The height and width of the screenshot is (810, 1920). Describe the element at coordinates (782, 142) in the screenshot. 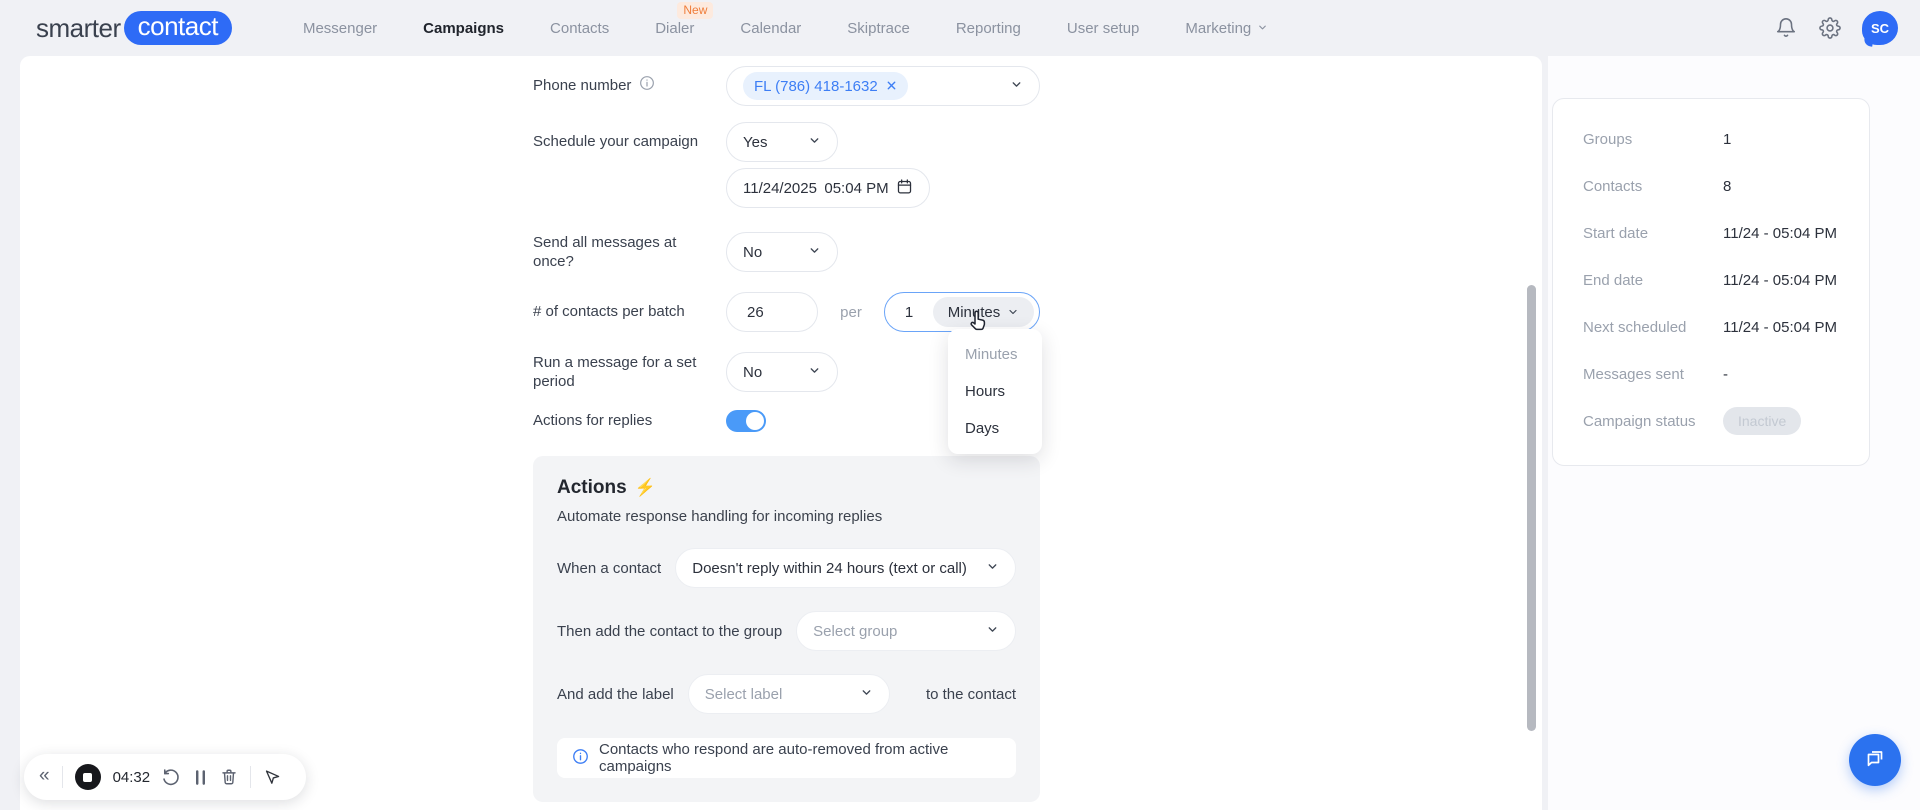

I see `schedule-select: Yes` at that location.